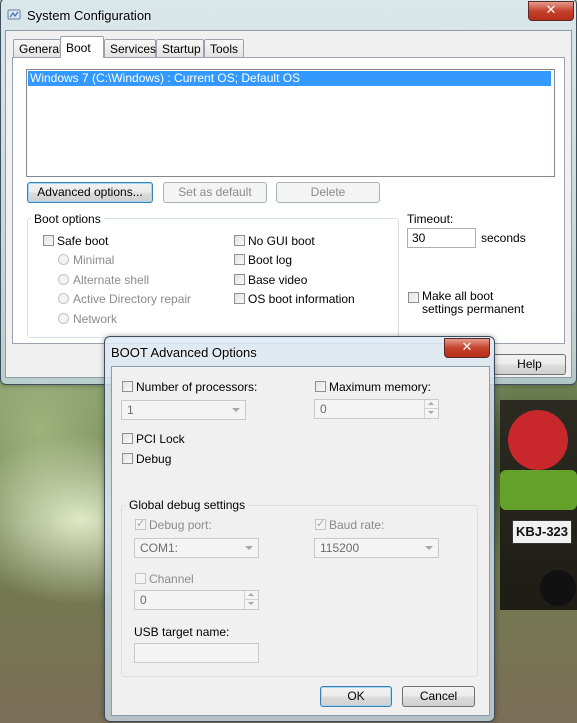 The width and height of the screenshot is (577, 723). I want to click on maximum-memory-spinner: 0, so click(376, 409).